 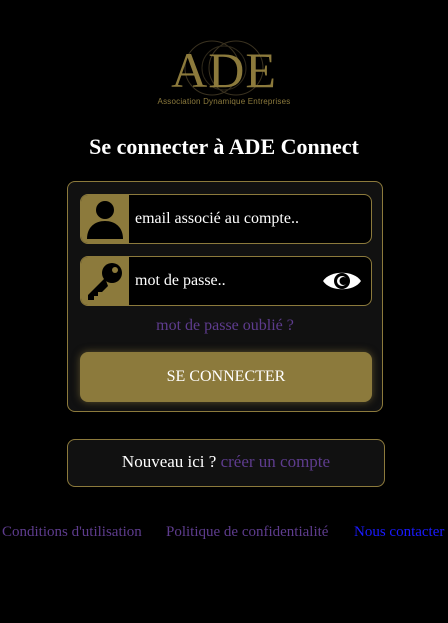 I want to click on signup-prompt: Nouveau ici ?, so click(x=171, y=461).